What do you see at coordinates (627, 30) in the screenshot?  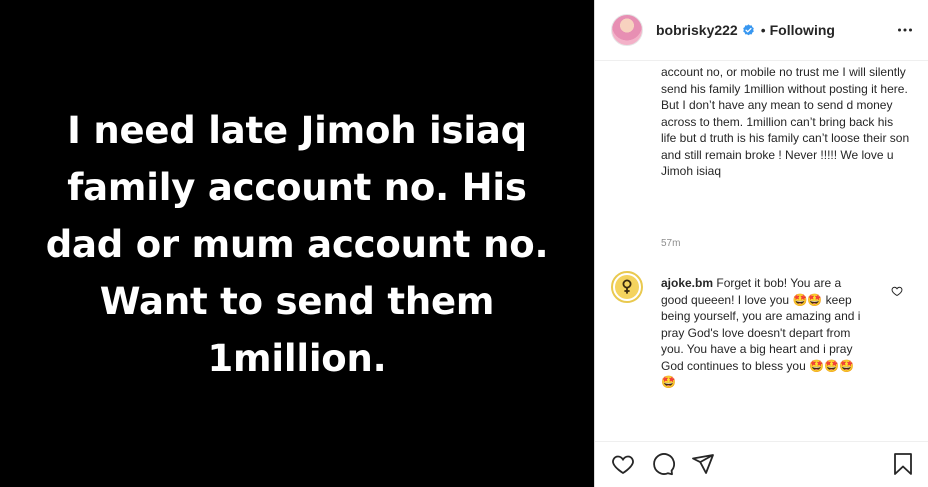 I see `author-avatar` at bounding box center [627, 30].